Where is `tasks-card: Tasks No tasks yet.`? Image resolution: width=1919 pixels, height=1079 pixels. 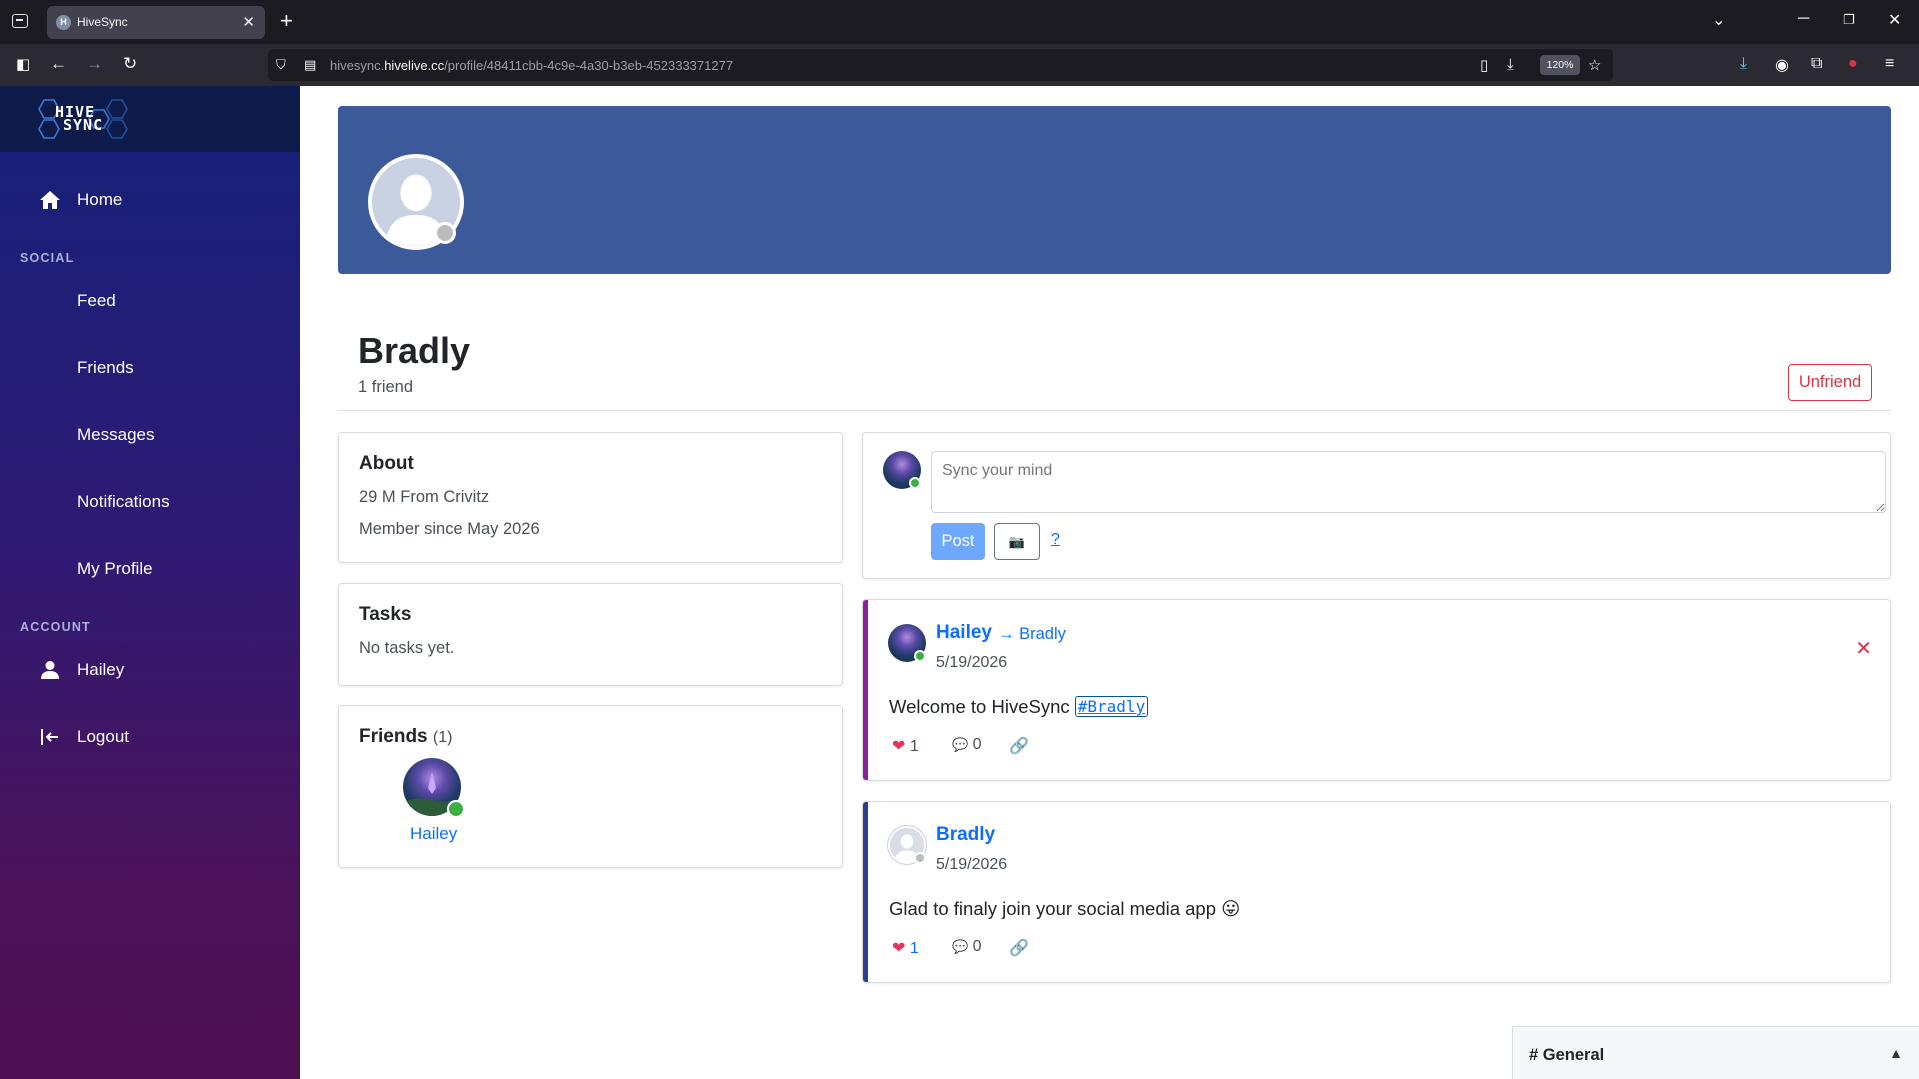
tasks-card: Tasks No tasks yet. is located at coordinates (590, 634).